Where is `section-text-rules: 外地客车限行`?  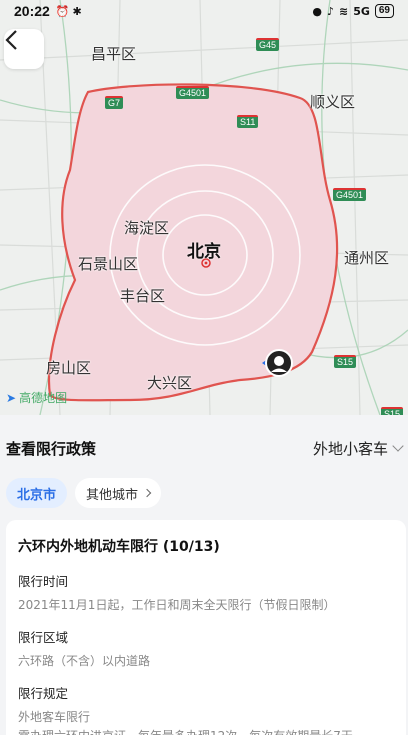 section-text-rules: 外地客车限行 is located at coordinates (54, 717).